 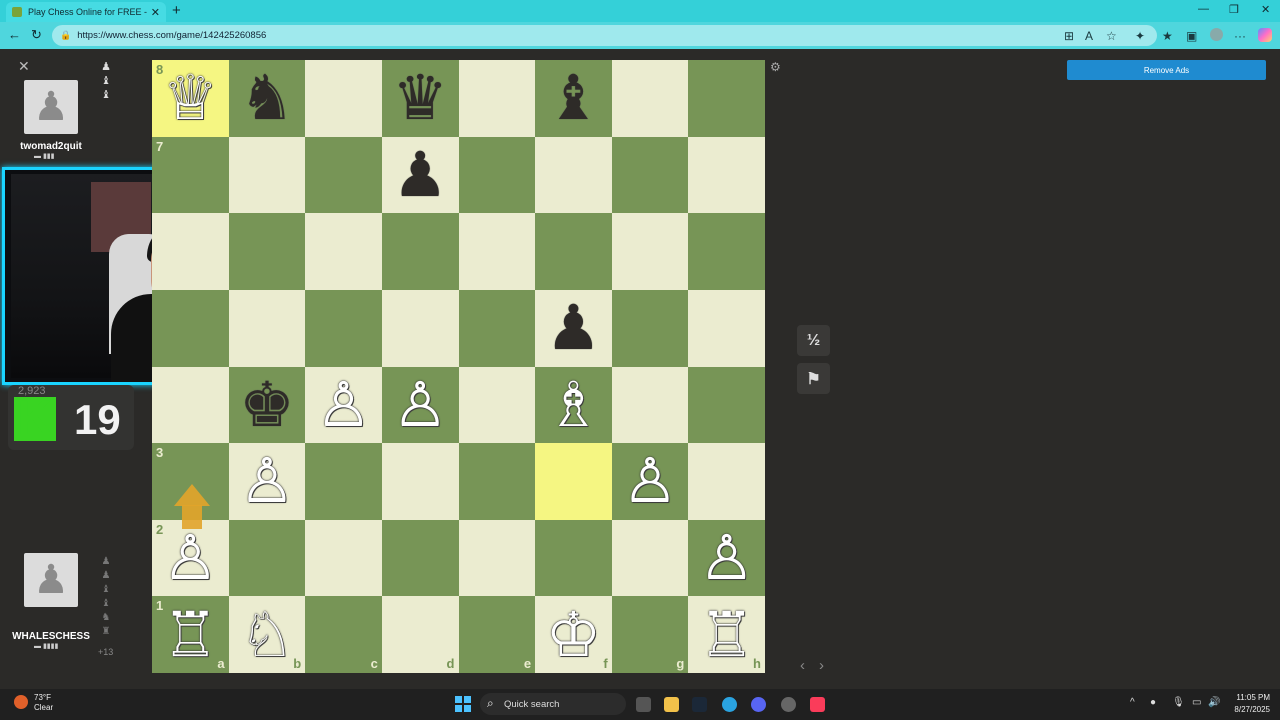 I want to click on opponent-name: twomad2quit, so click(x=51, y=146).